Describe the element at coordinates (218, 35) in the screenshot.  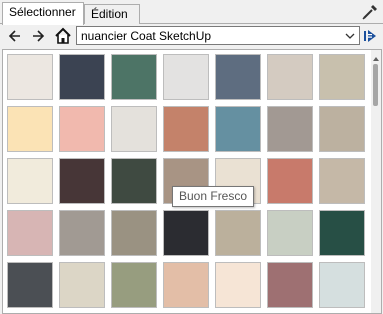
I see `collection-select: nuancier Coat SketchUp` at that location.